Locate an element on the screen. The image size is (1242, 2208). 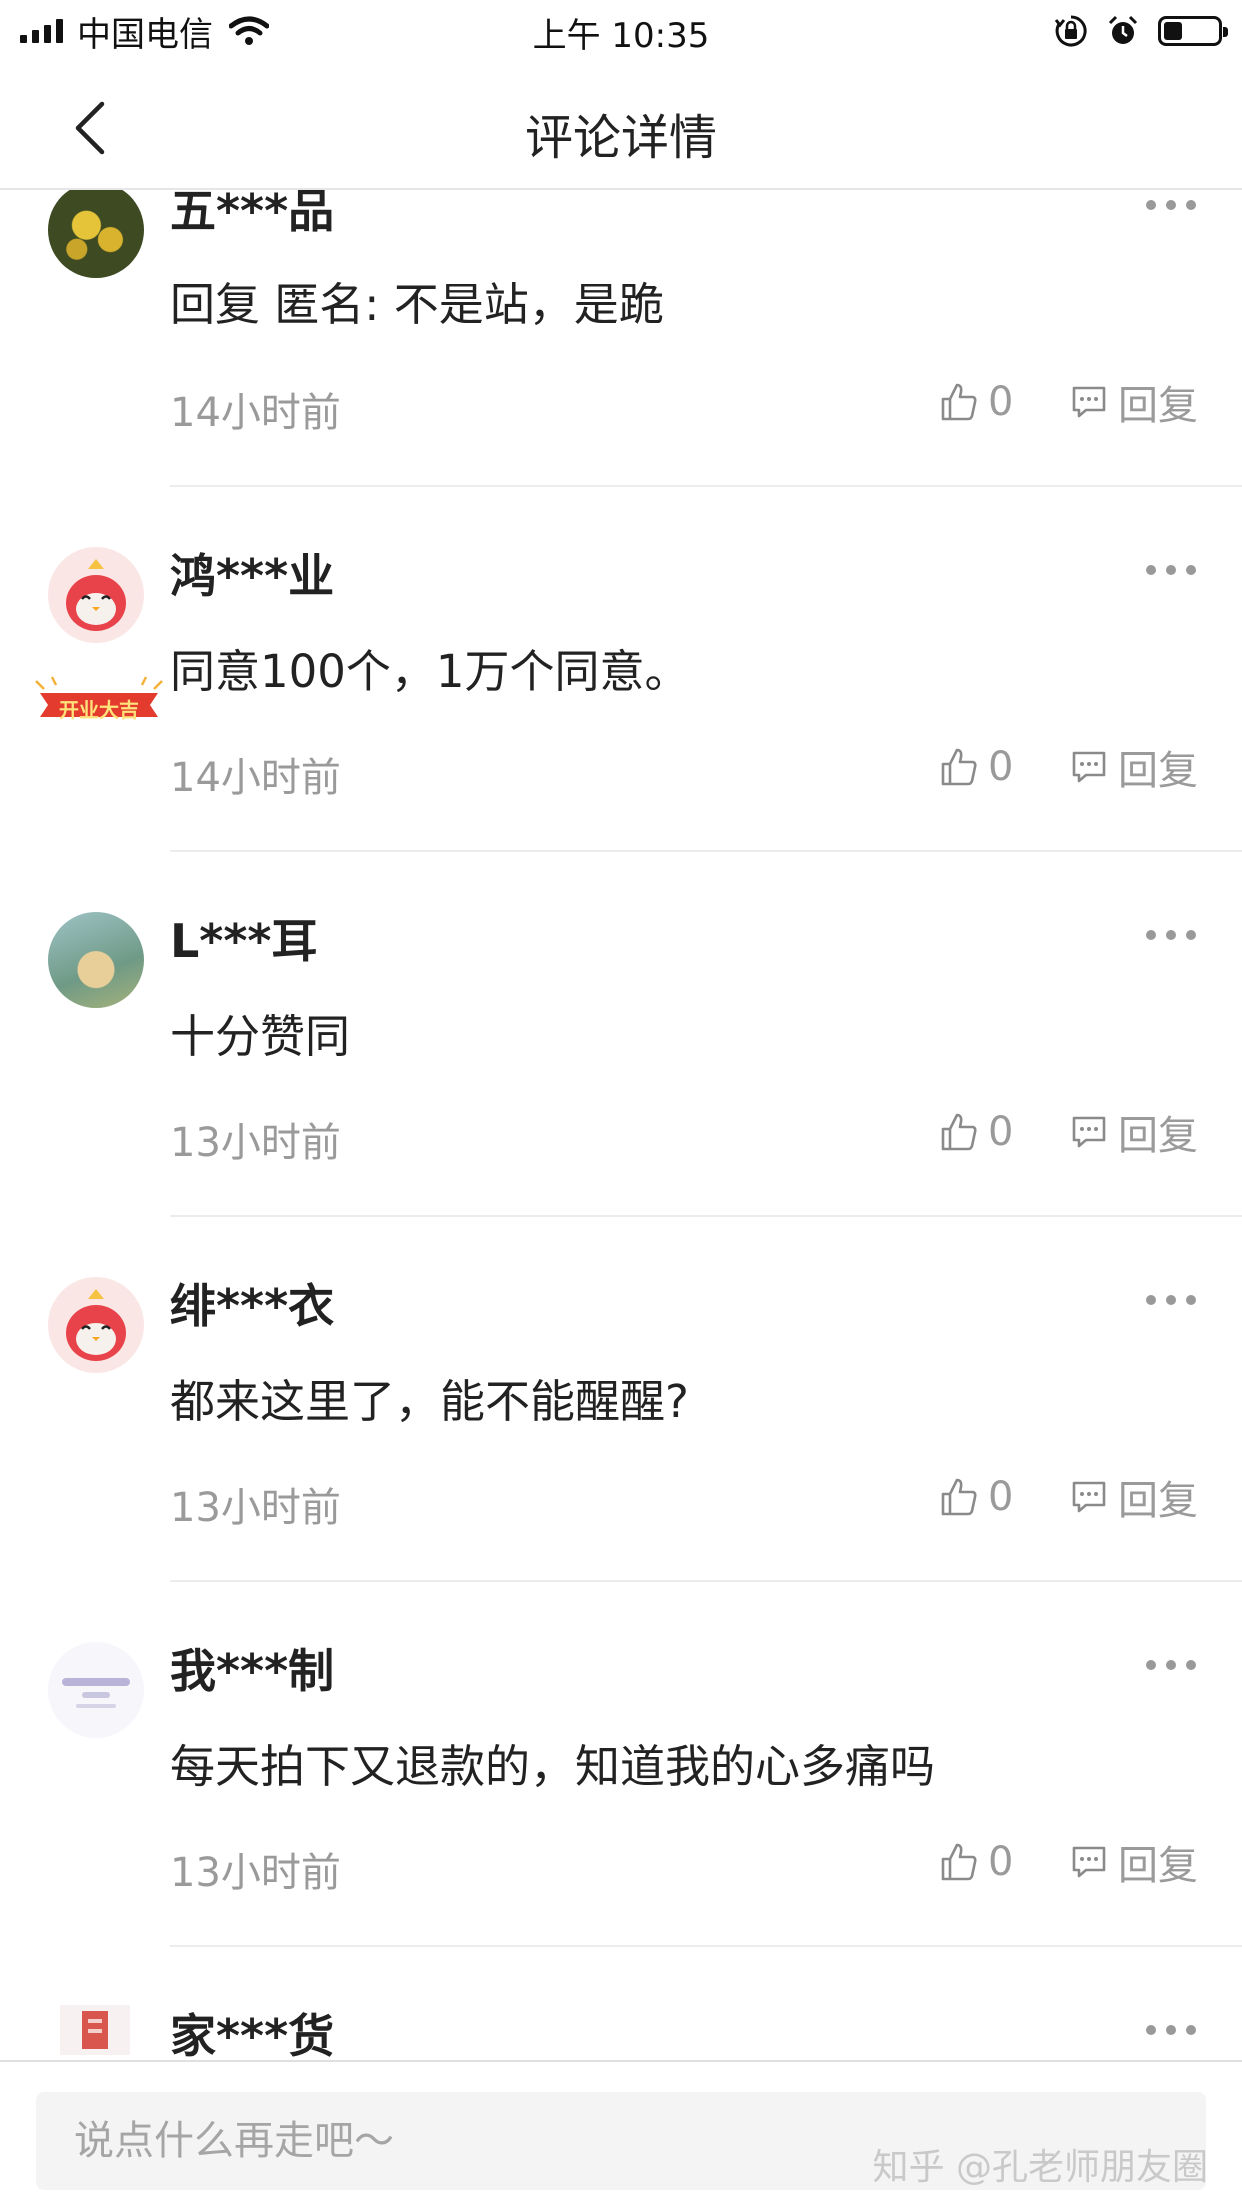
comment-text: 回复 匿名: 不是站，是跪 is located at coordinates (417, 304).